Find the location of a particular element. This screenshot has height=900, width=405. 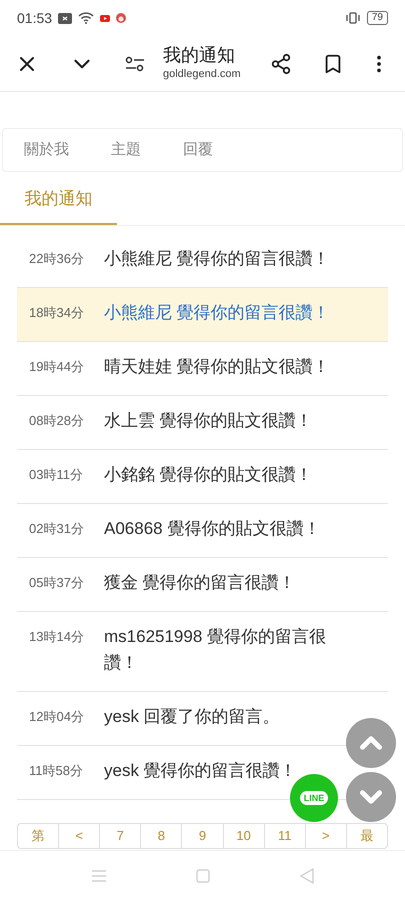

notification-row: 02時31分 A06868 覺得你的貼文很讚！ is located at coordinates (174, 530).